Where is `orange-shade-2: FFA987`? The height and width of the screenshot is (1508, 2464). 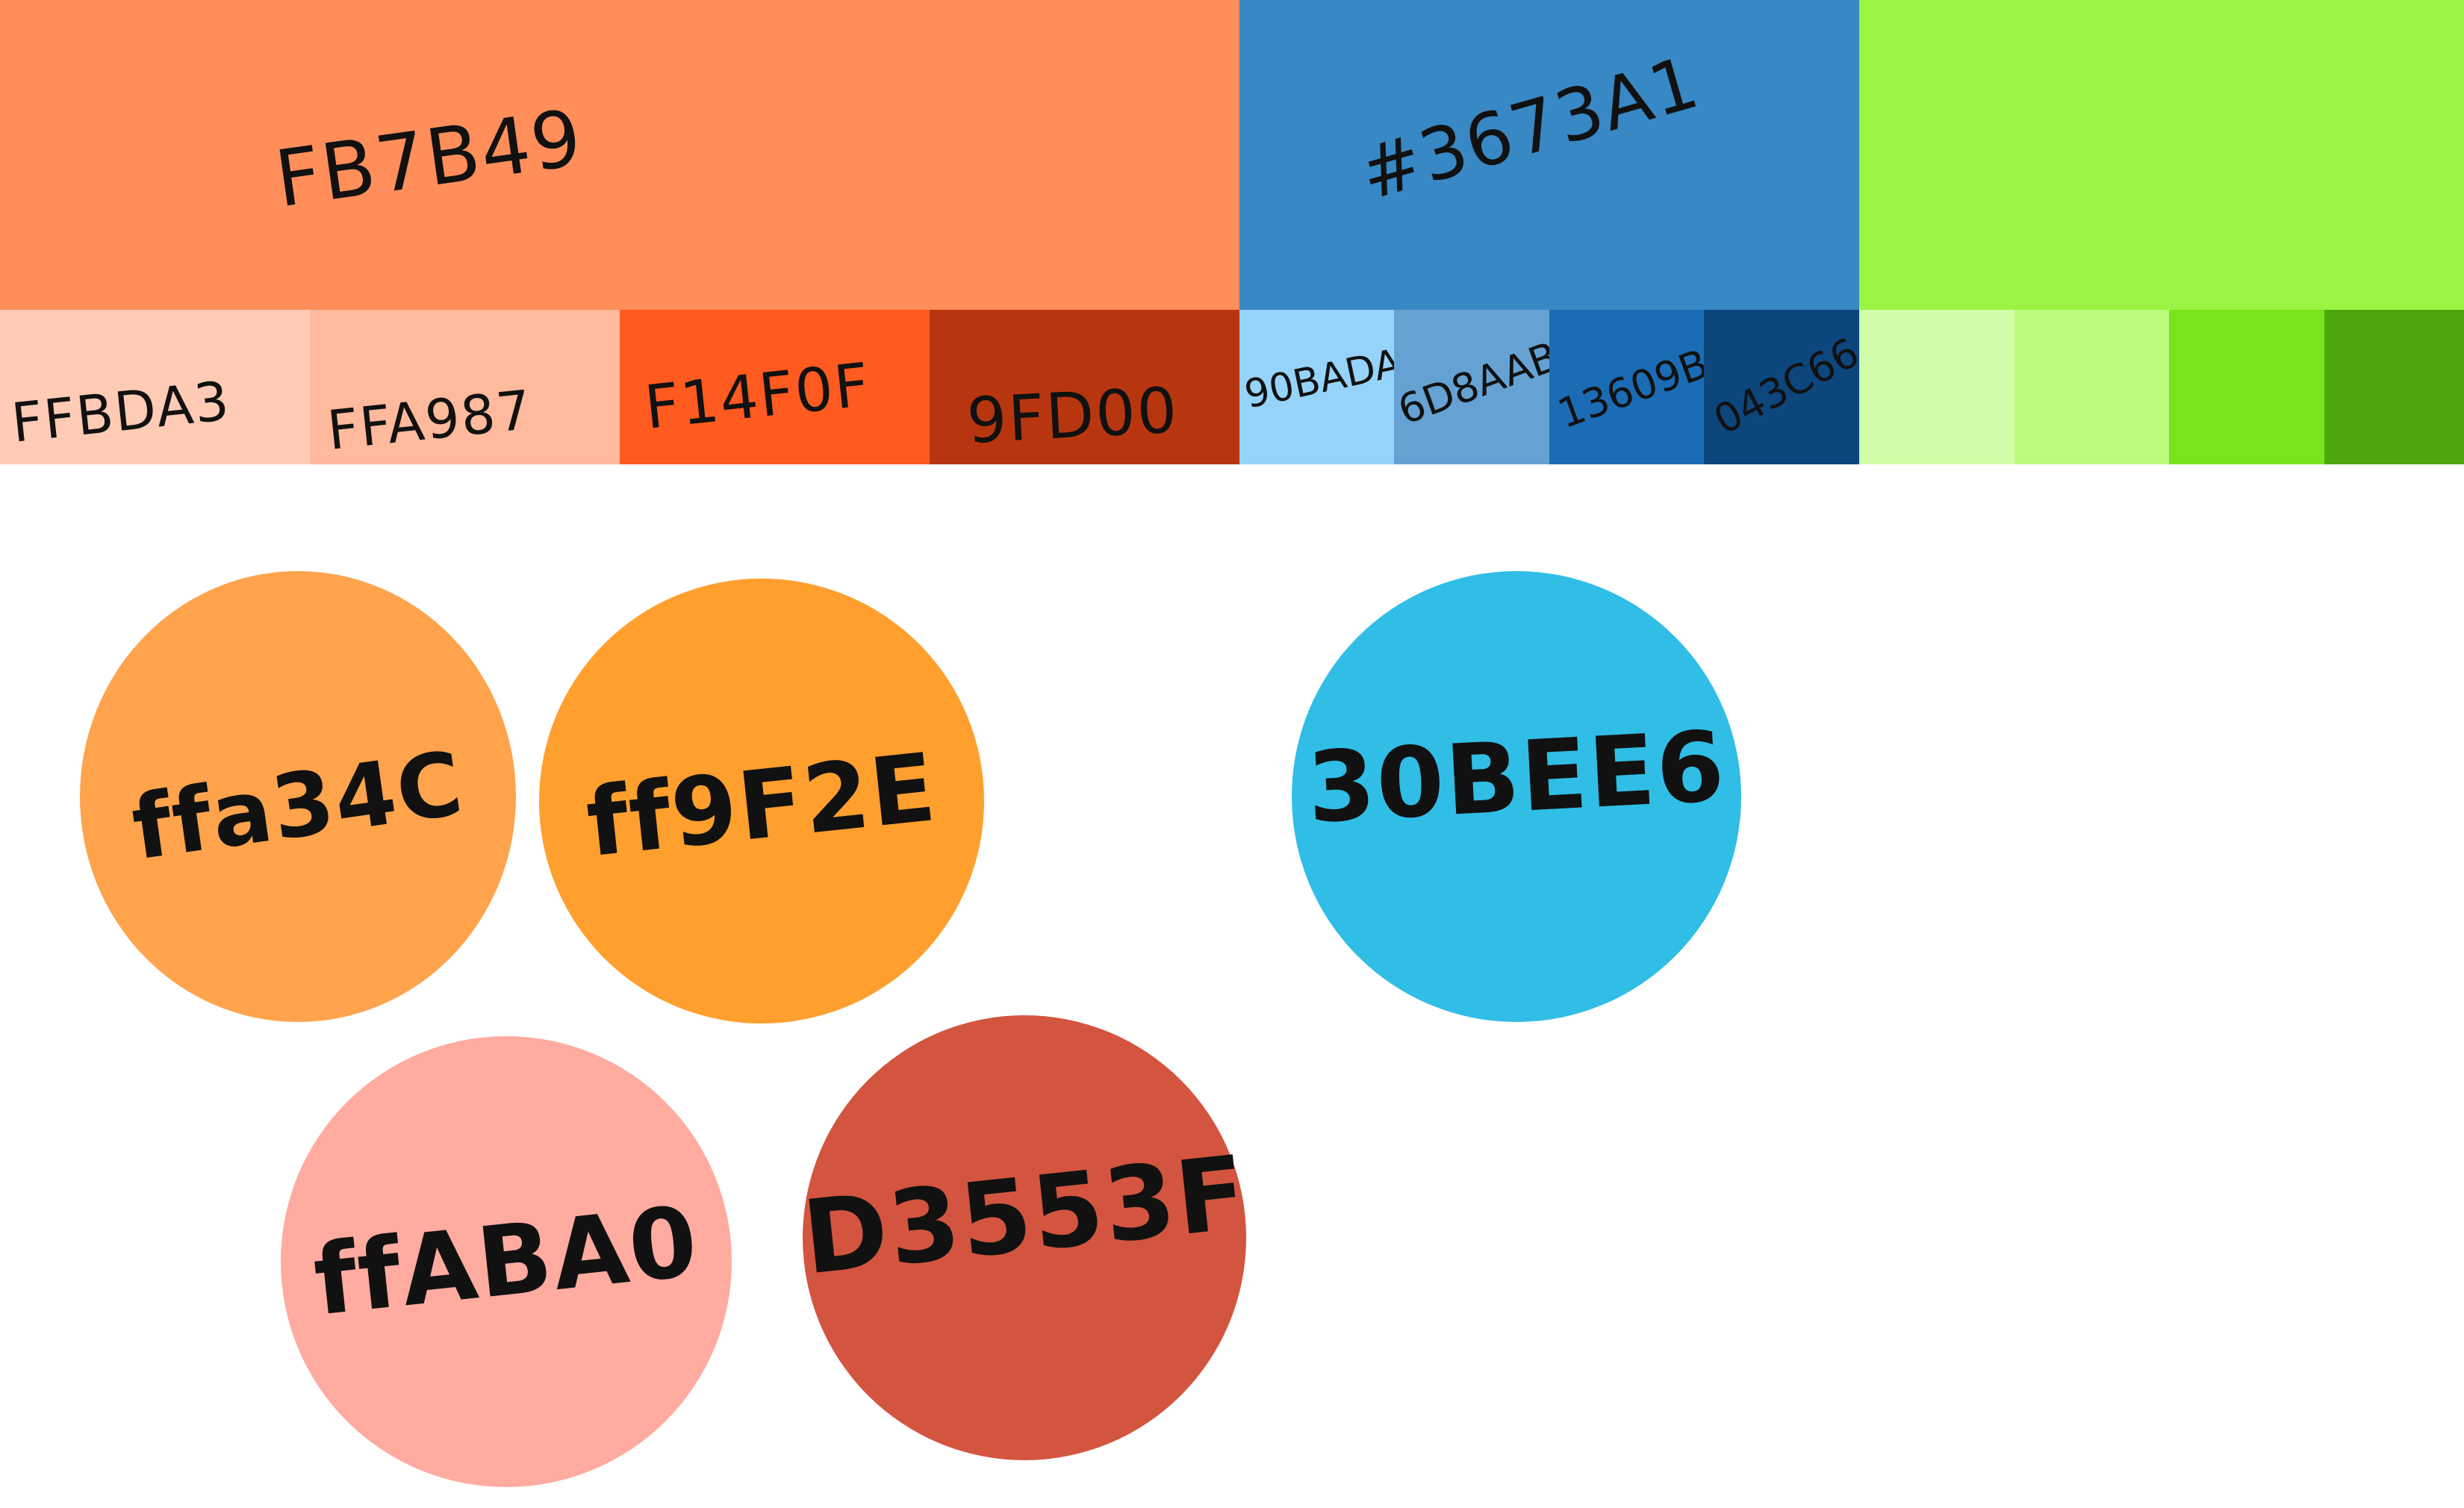 orange-shade-2: FFA987 is located at coordinates (465, 387).